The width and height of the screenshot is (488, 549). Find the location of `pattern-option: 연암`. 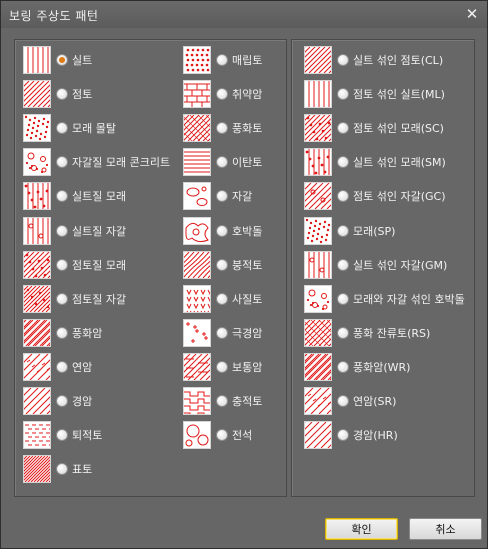

pattern-option: 연암 is located at coordinates (57, 366).